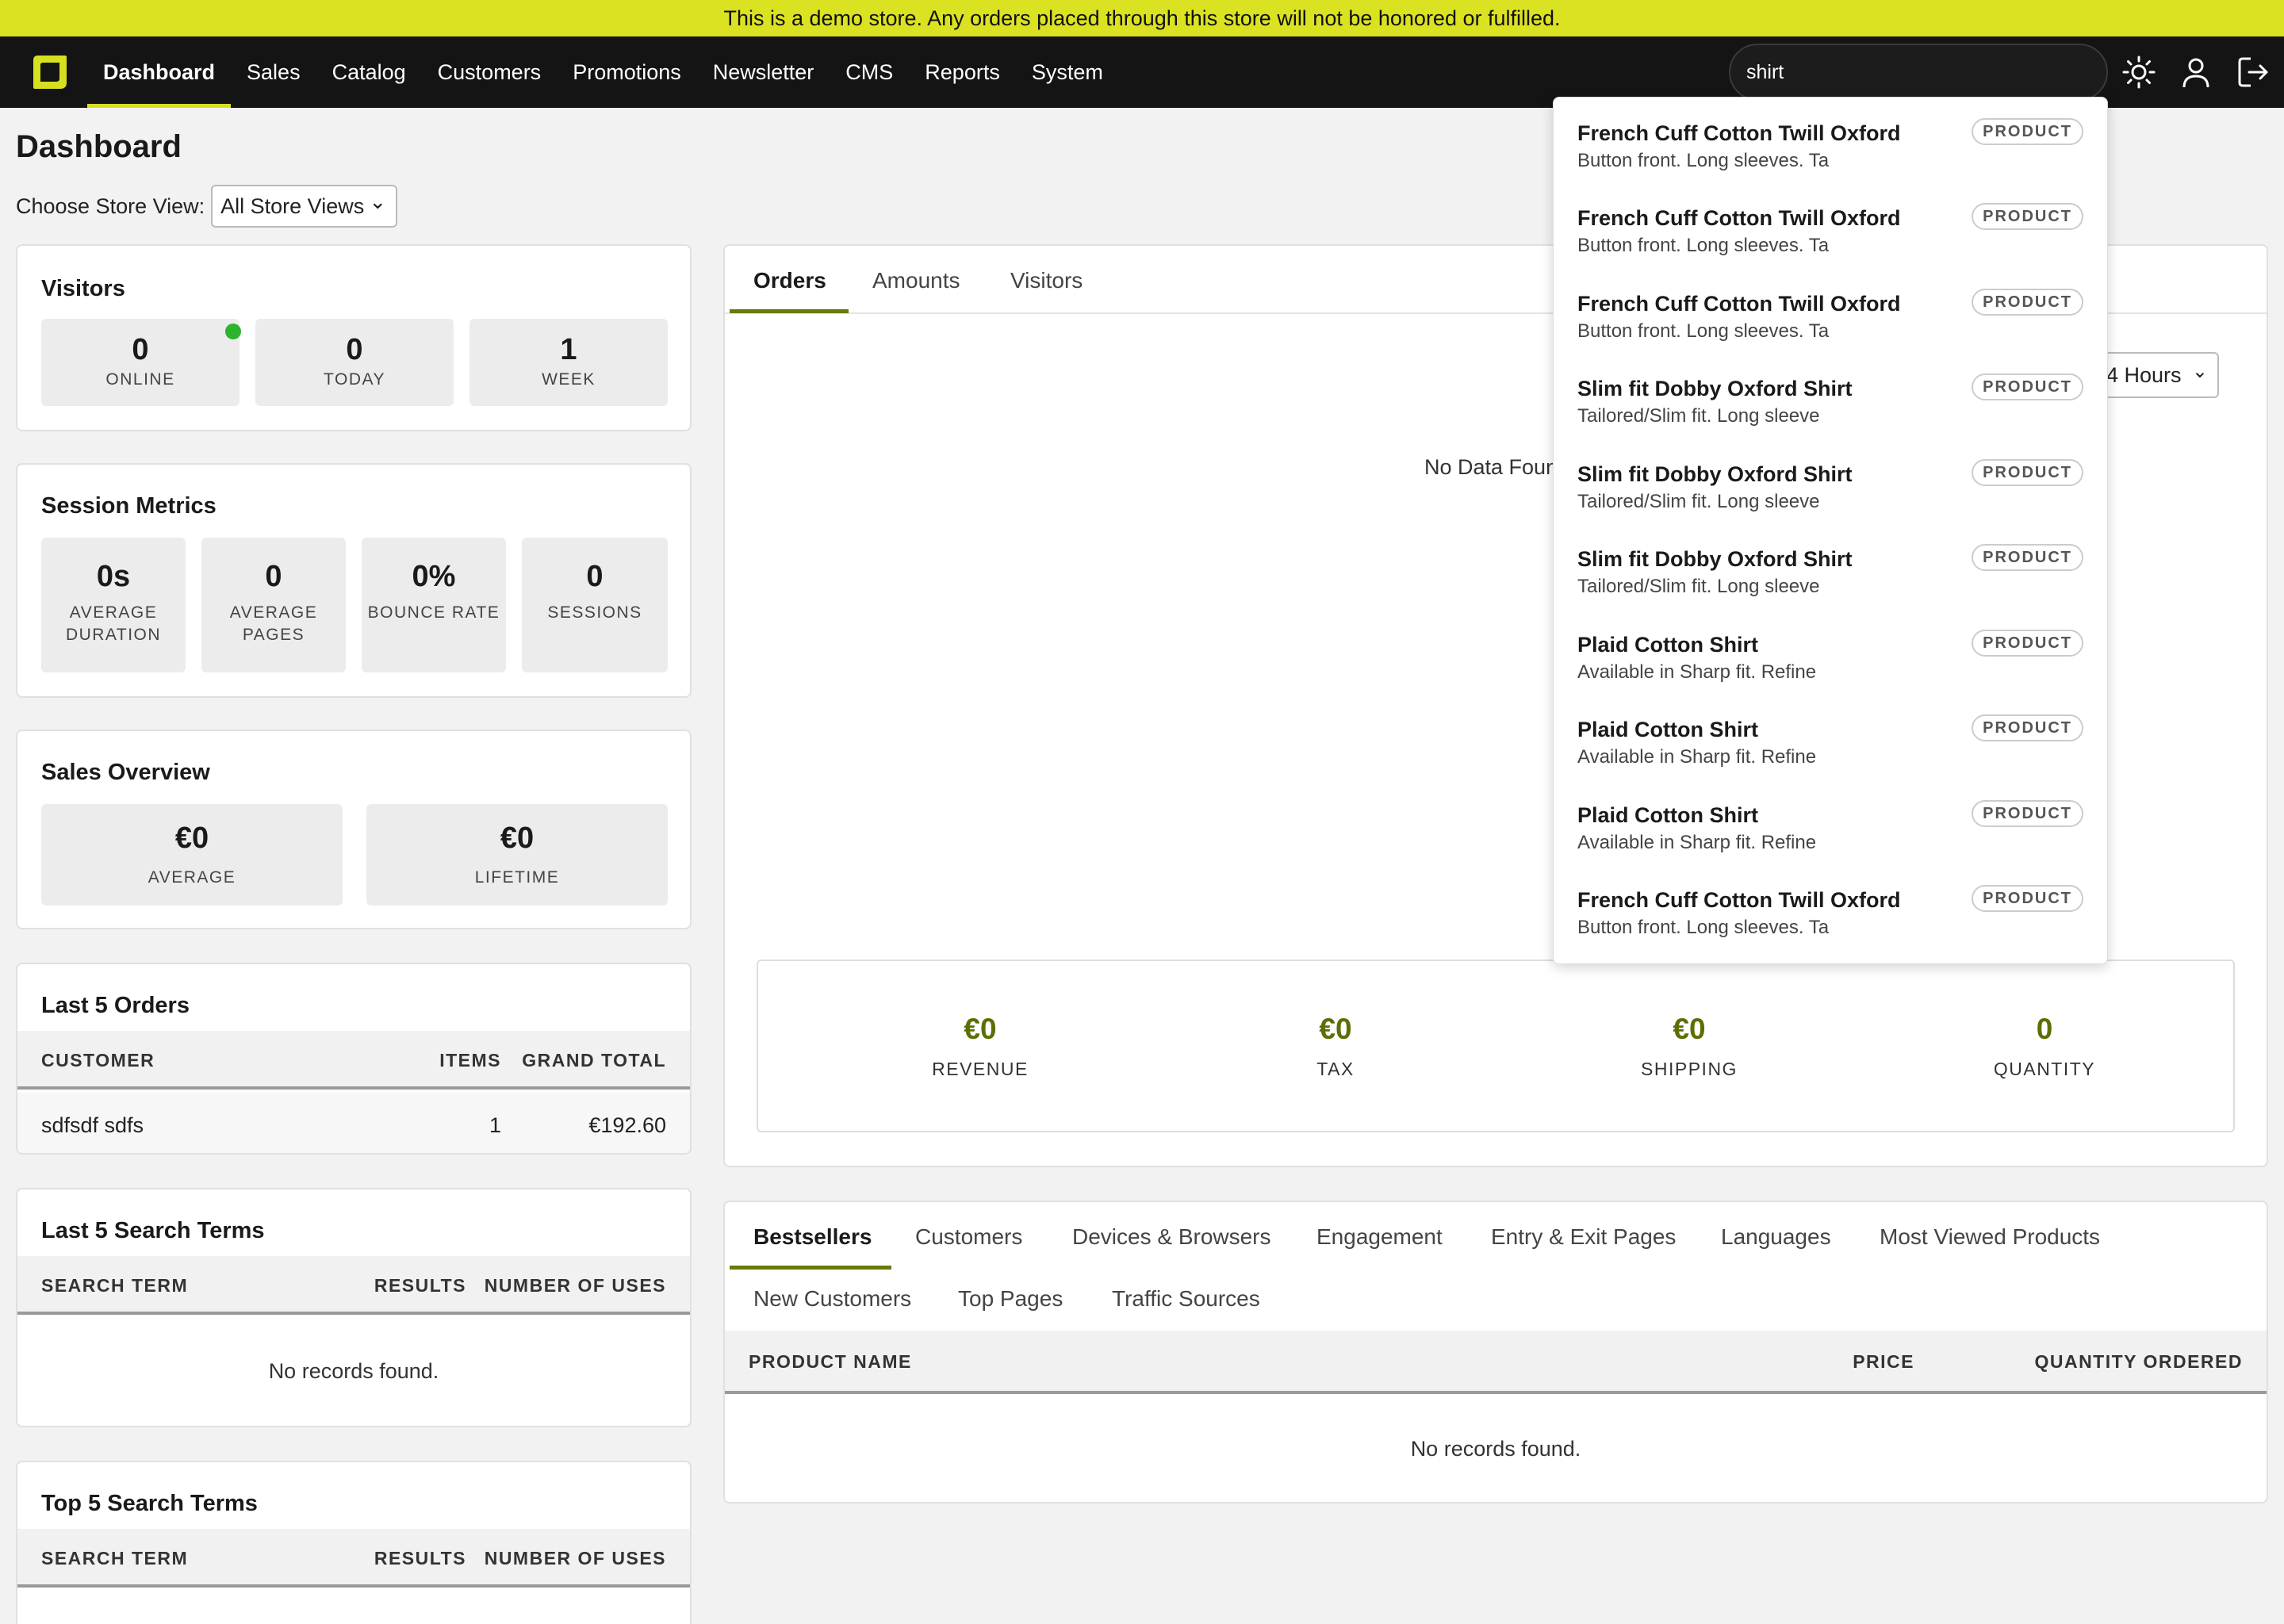 The image size is (2284, 1624). What do you see at coordinates (113, 576) in the screenshot?
I see `stat-value: 0s` at bounding box center [113, 576].